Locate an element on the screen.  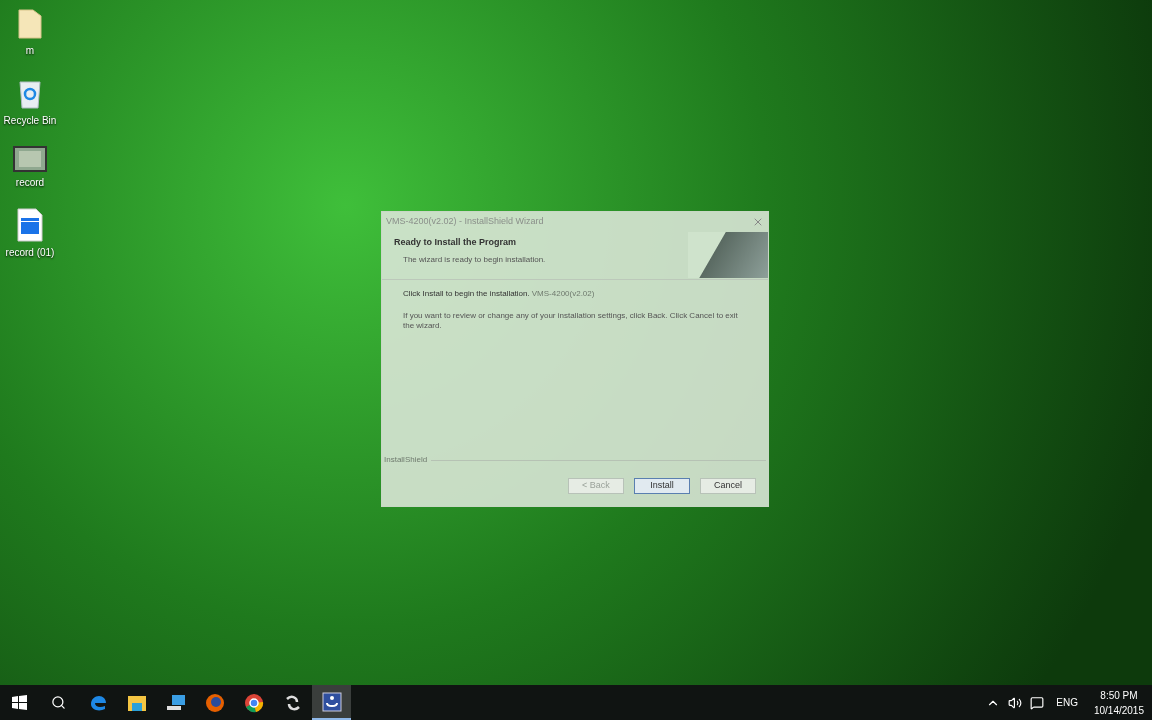
windows-start-icon is located at coordinates (19, 702).